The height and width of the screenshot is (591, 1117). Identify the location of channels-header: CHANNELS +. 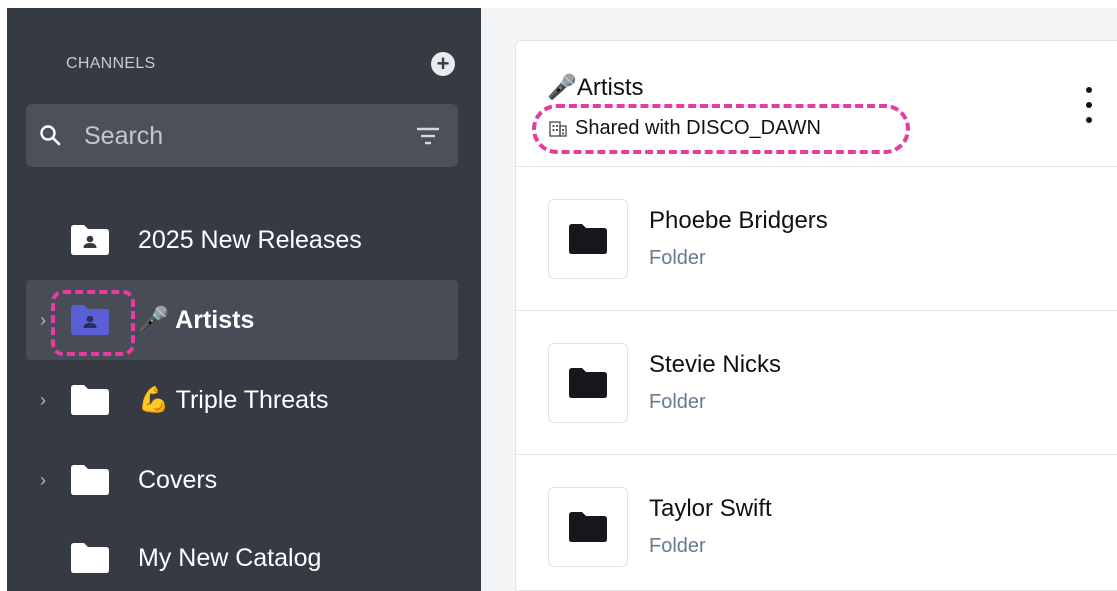
(260, 64).